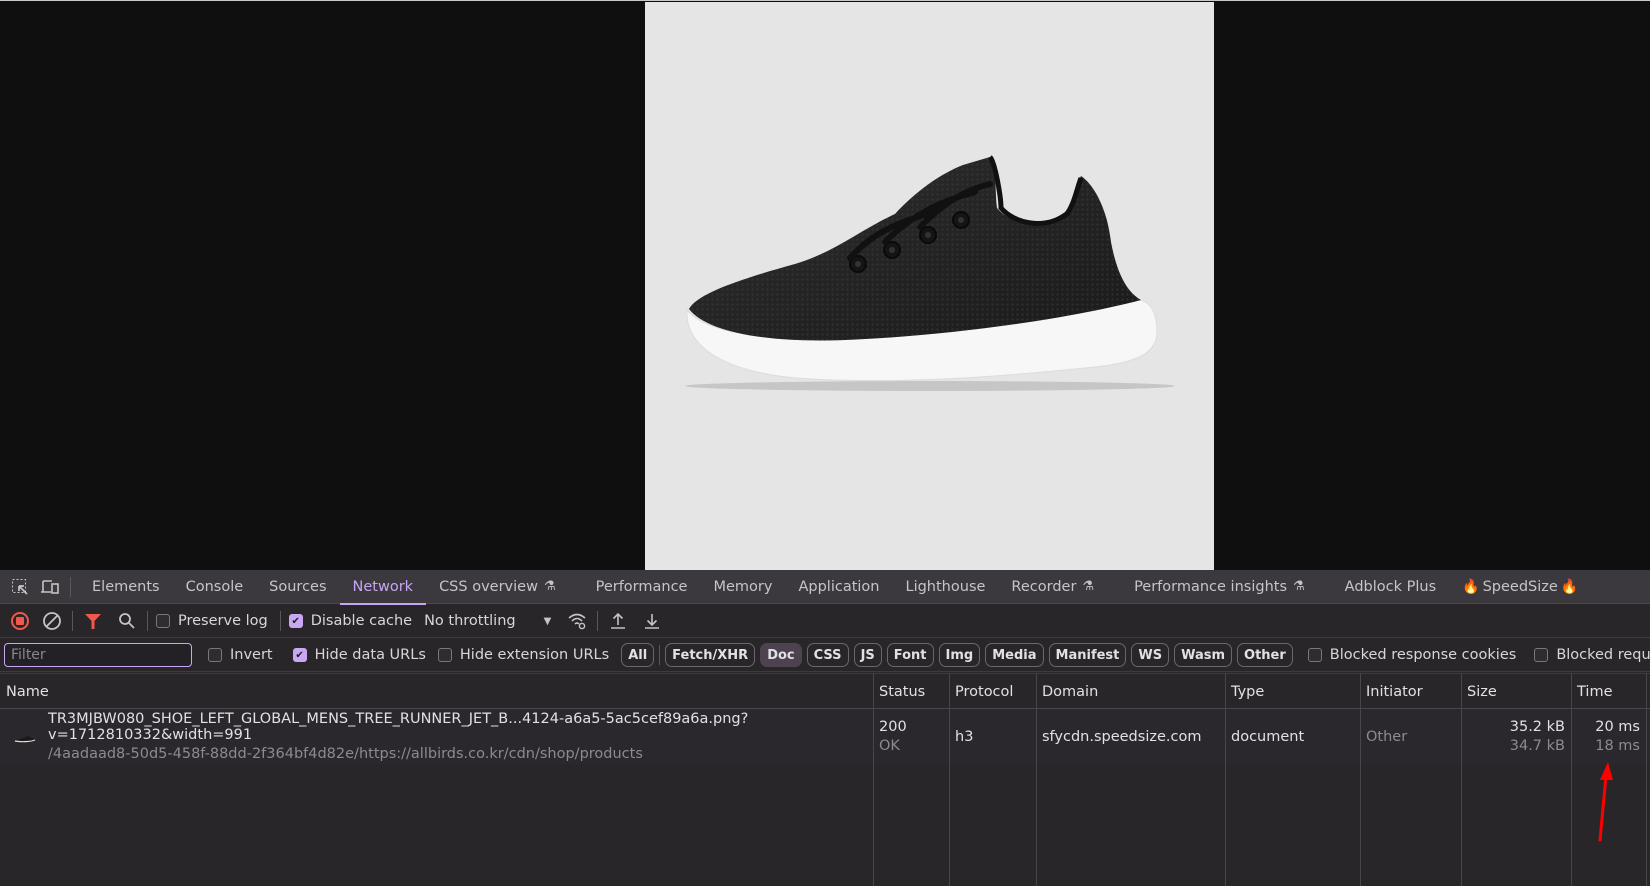  I want to click on clear-icon, so click(52, 621).